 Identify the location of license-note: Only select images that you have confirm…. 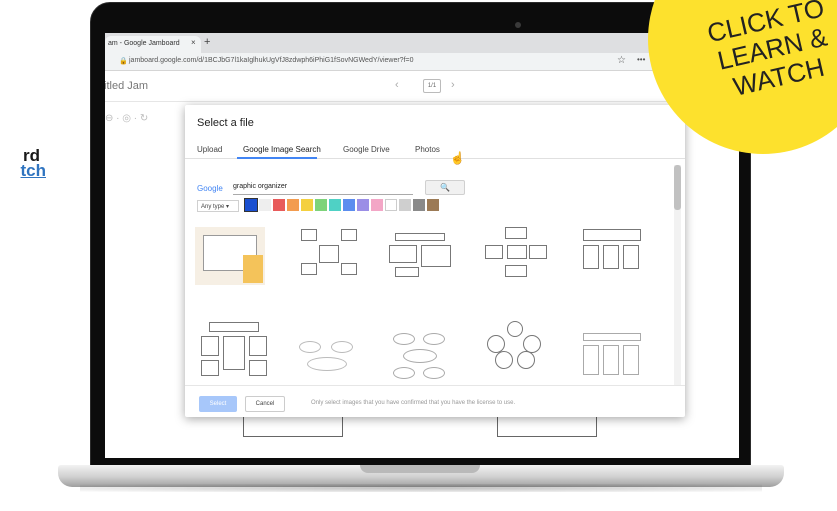
(413, 403).